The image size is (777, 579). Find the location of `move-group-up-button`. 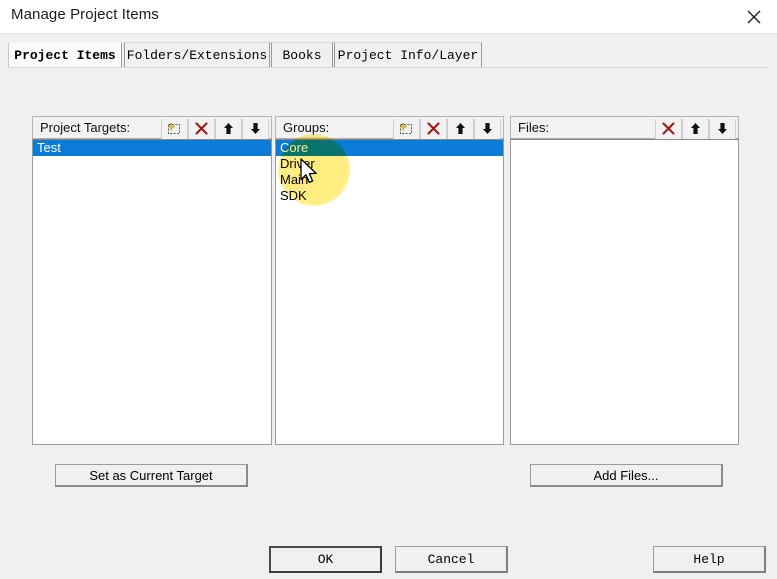

move-group-up-button is located at coordinates (460, 128).